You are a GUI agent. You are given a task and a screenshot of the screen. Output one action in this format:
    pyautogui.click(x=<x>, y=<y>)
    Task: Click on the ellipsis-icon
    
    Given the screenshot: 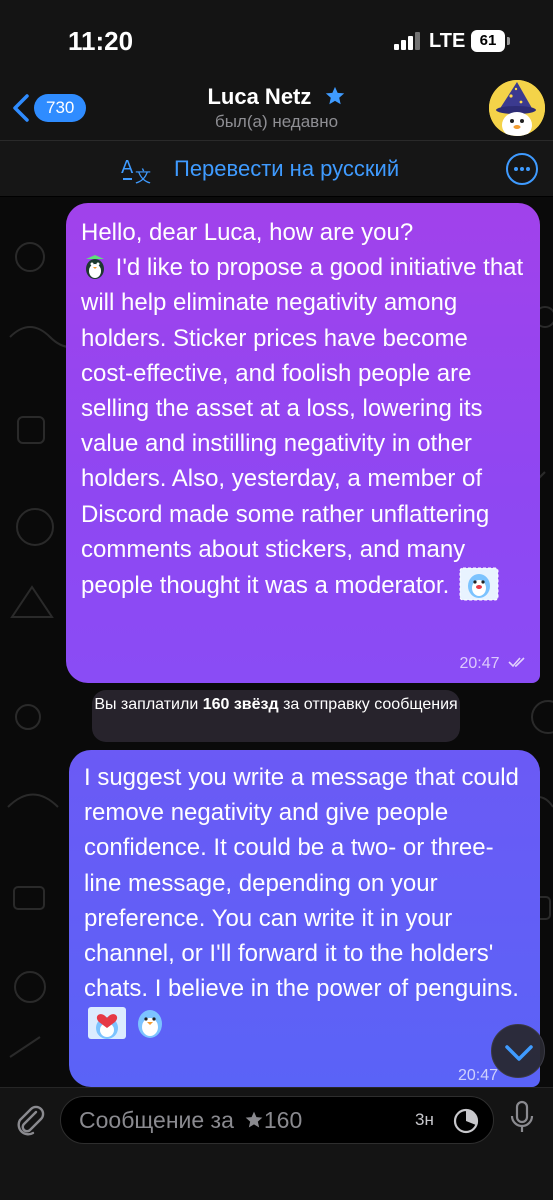 What is the action you would take?
    pyautogui.click(x=522, y=169)
    